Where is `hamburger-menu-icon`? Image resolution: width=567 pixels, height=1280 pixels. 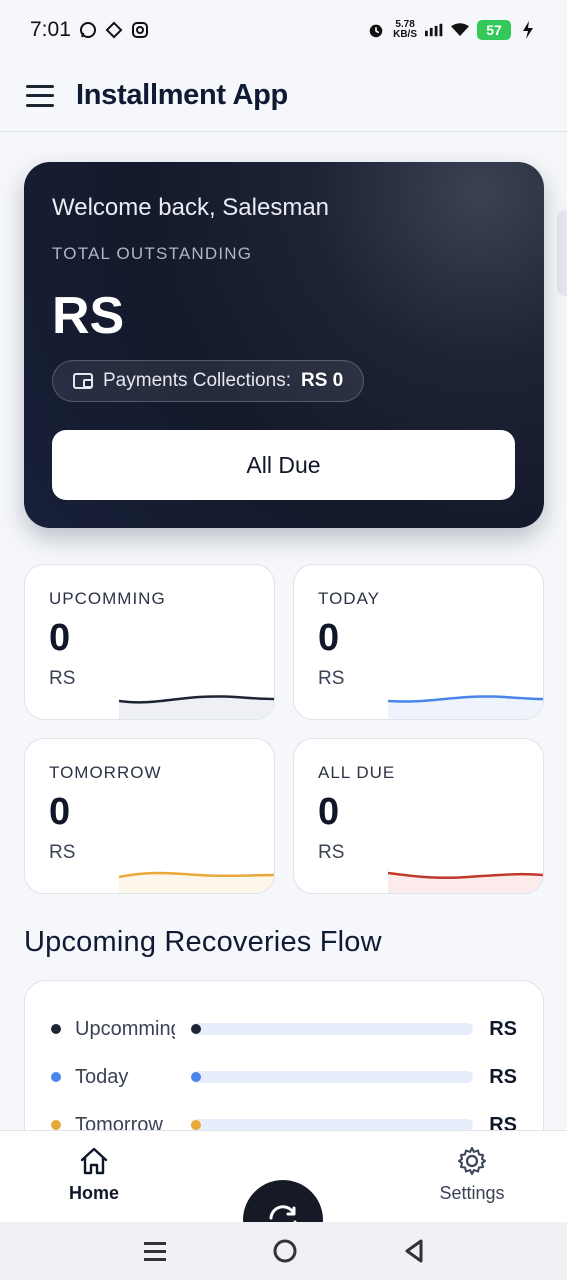
hamburger-menu-icon is located at coordinates (40, 95).